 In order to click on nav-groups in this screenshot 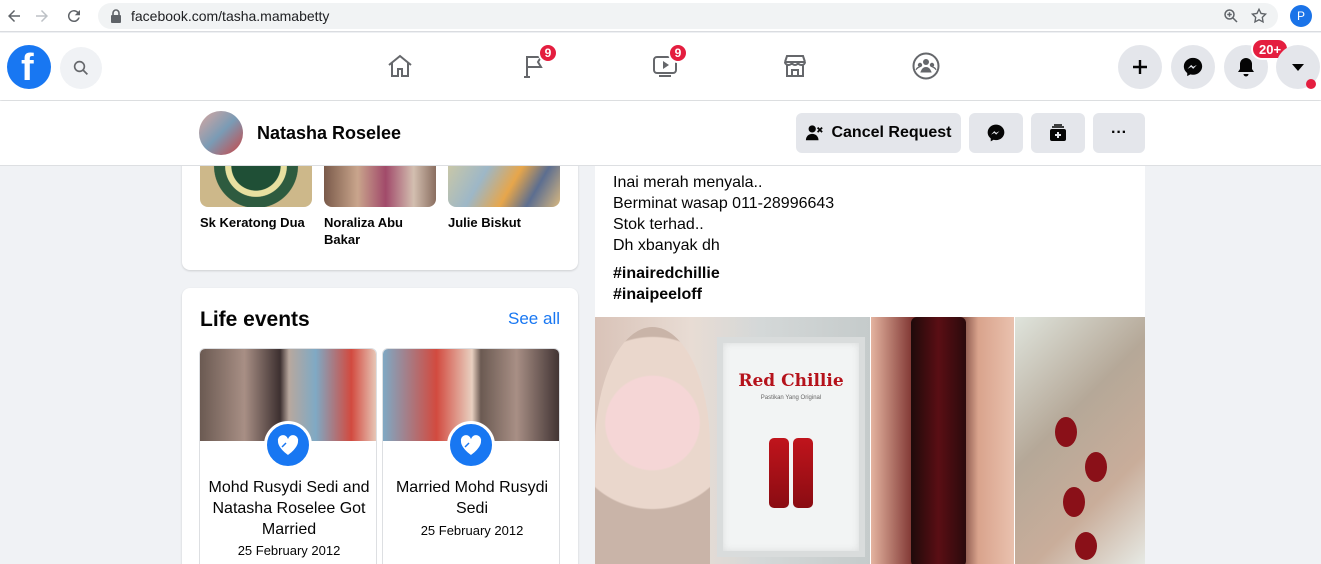, I will do `click(926, 66)`.